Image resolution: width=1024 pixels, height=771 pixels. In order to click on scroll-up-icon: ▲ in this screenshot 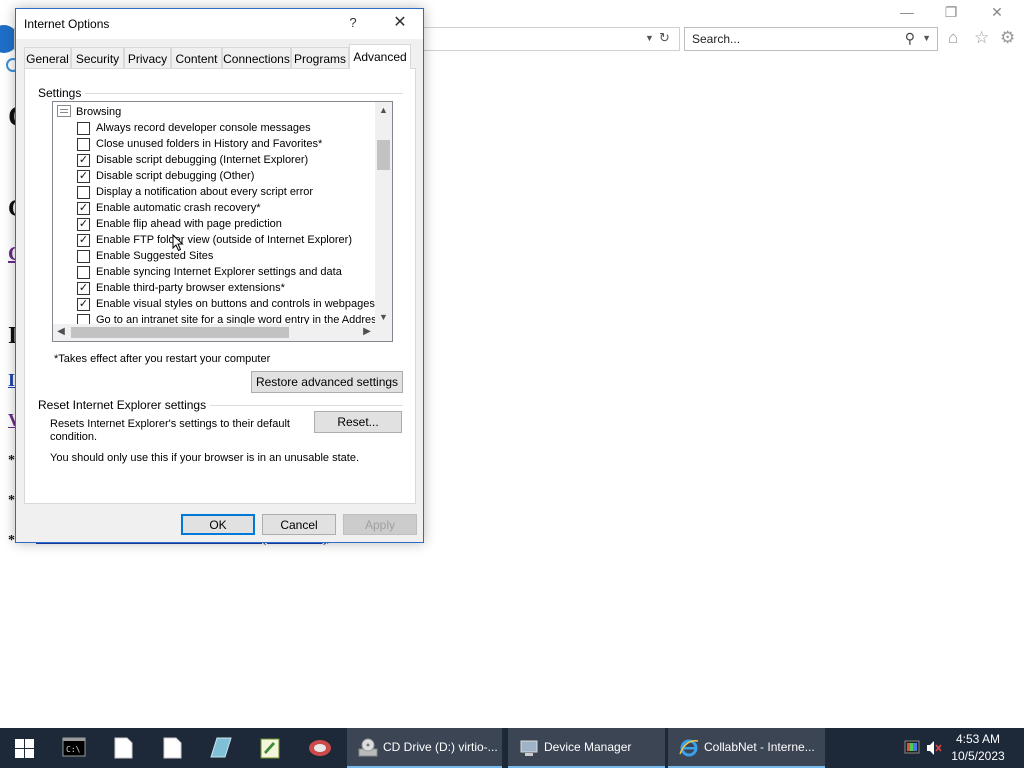, I will do `click(383, 110)`.